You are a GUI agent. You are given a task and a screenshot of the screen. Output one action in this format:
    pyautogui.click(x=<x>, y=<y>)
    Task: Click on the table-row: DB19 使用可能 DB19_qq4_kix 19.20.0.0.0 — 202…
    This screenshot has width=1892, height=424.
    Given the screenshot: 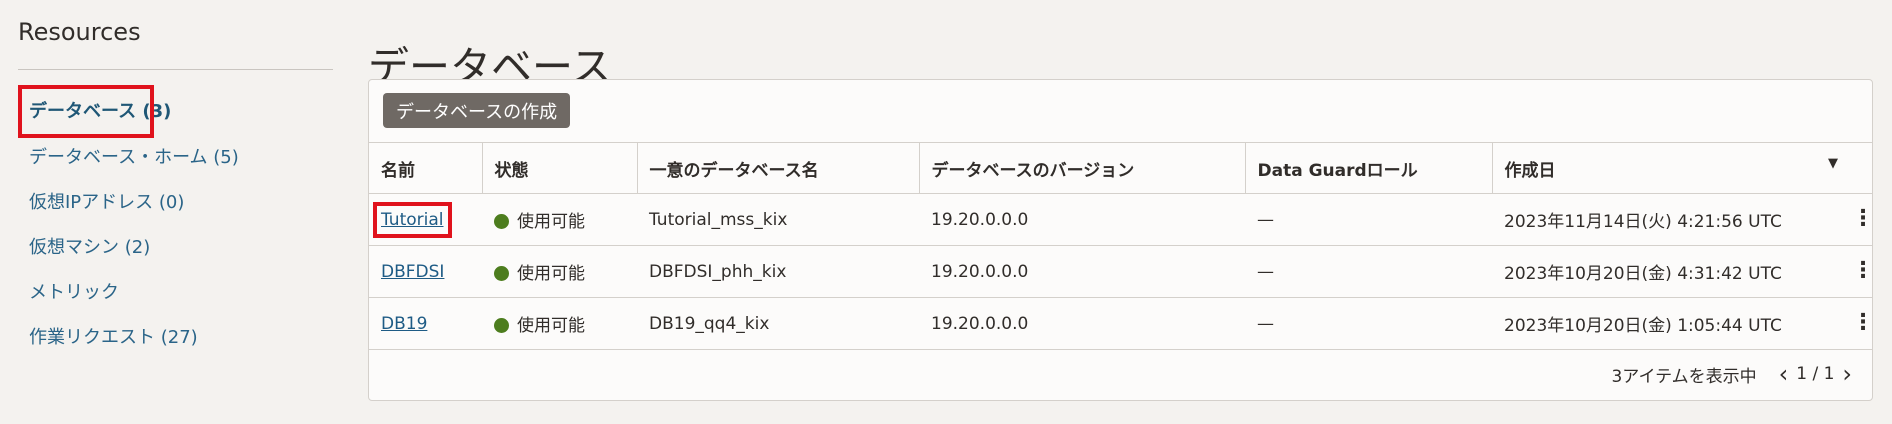 What is the action you would take?
    pyautogui.click(x=1120, y=323)
    